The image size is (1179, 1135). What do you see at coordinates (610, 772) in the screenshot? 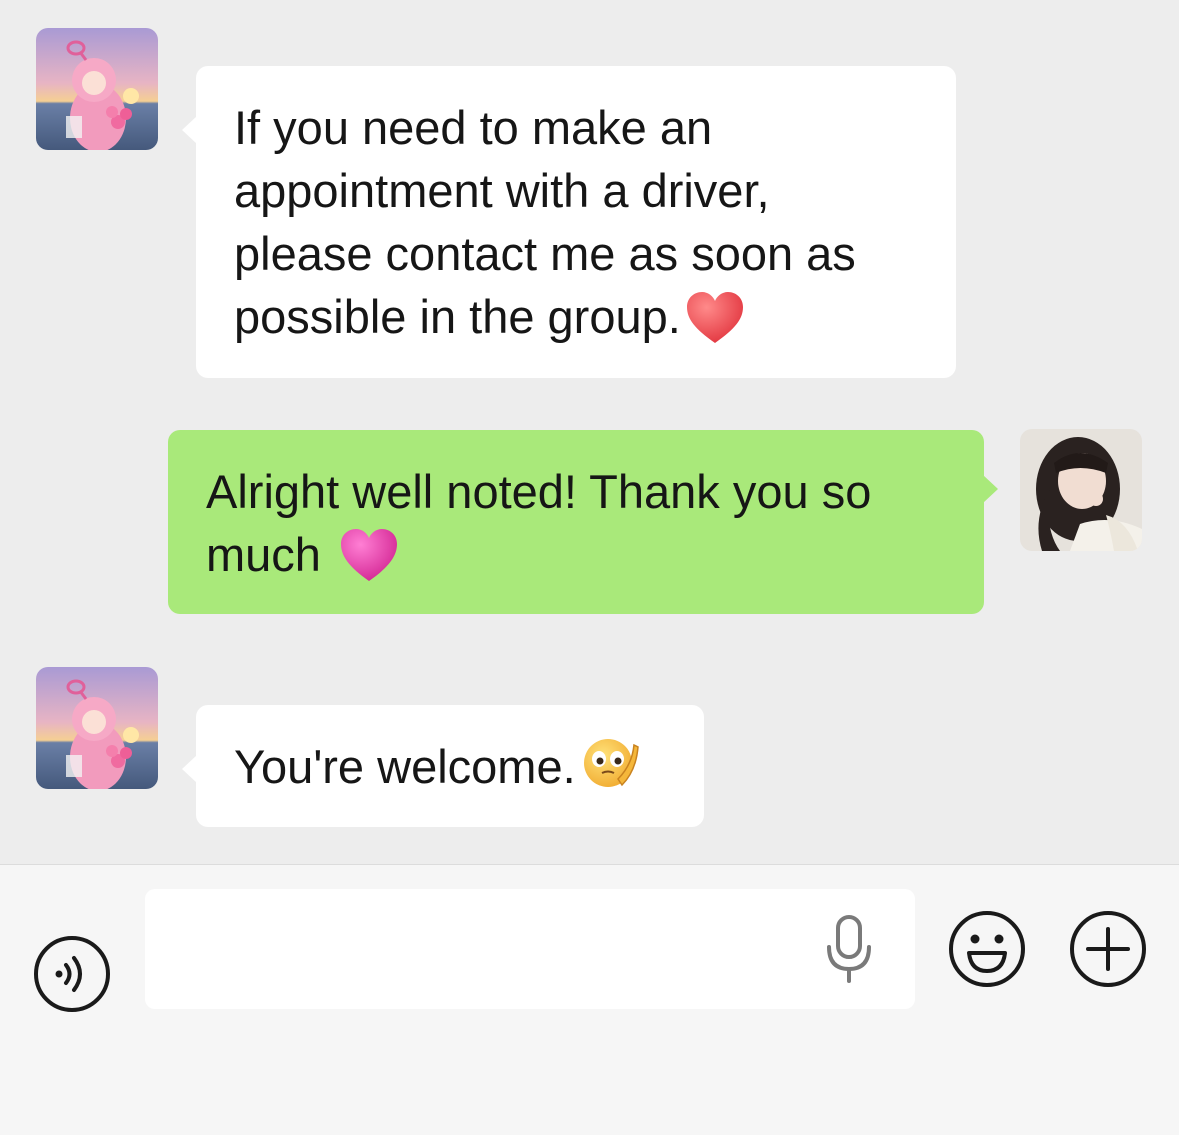
I see `thinking-face-icon` at bounding box center [610, 772].